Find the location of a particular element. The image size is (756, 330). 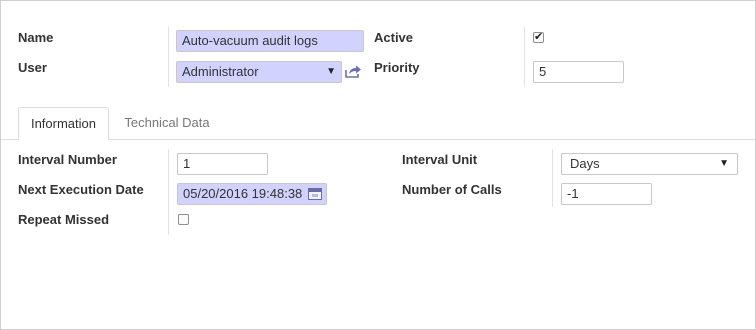

next-execution-date-field: 05/20/2016 19:48:38 is located at coordinates (252, 194).